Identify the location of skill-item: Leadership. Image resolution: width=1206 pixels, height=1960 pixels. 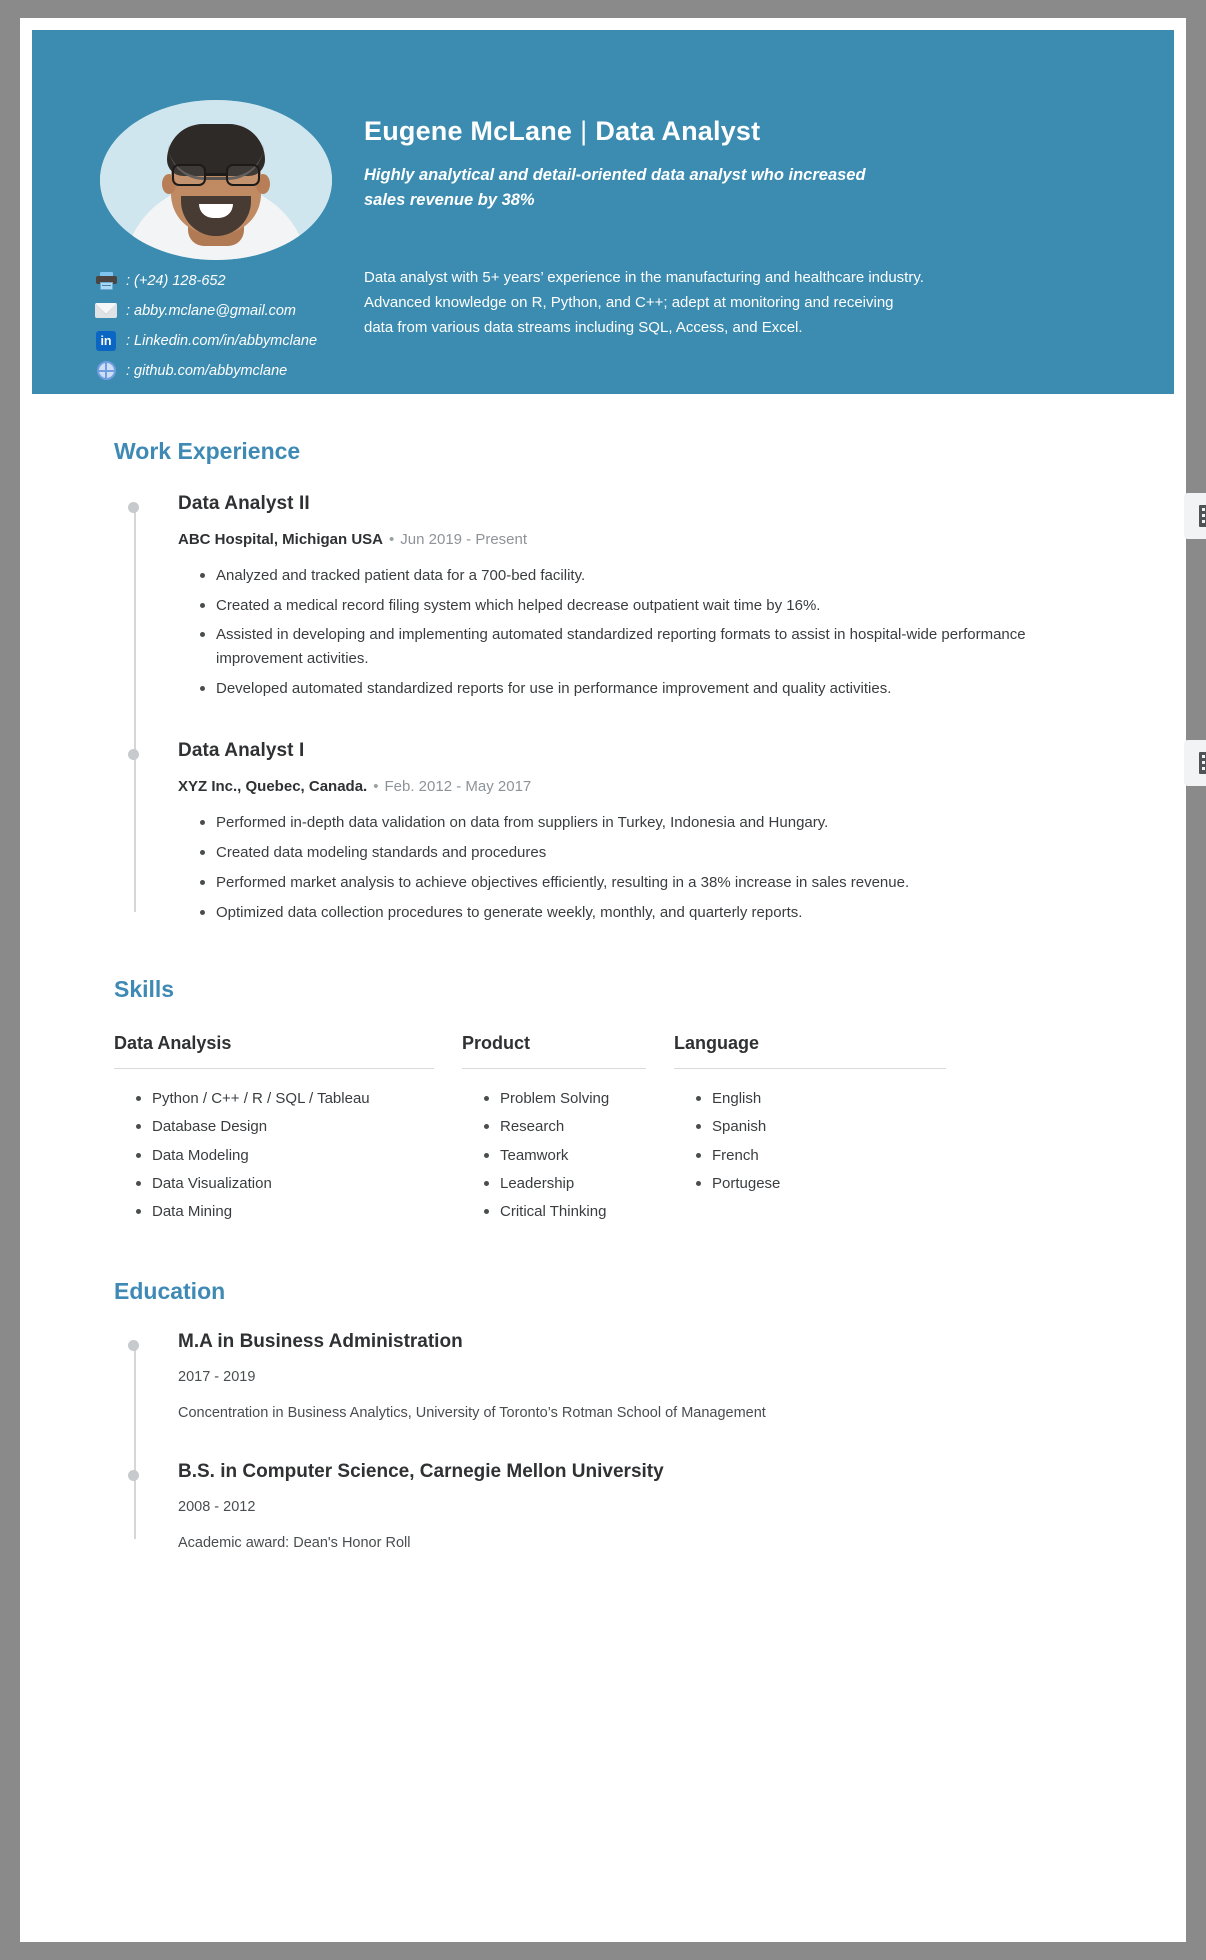
(565, 1183).